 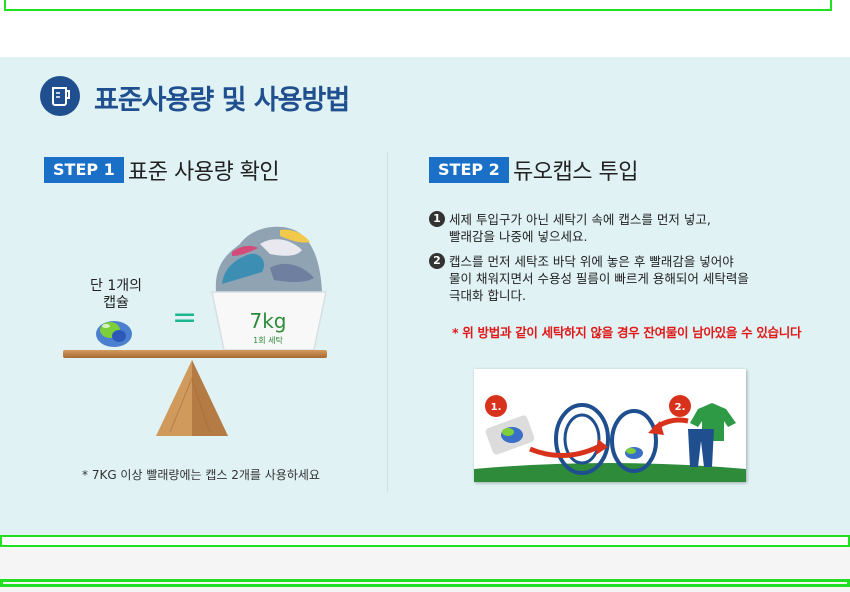 What do you see at coordinates (496, 407) in the screenshot?
I see `svg-text: 1.` at bounding box center [496, 407].